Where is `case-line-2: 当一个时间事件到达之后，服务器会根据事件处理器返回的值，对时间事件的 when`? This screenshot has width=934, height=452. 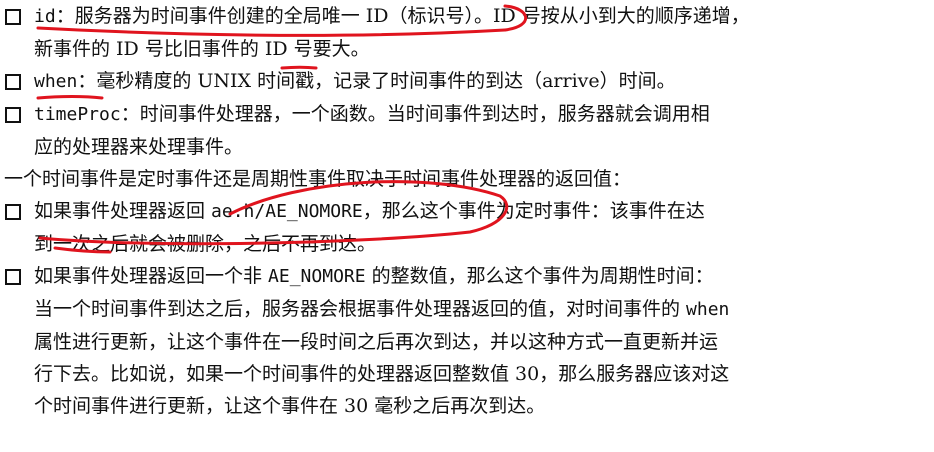
case-line-2: 当一个时间事件到达之后，服务器会根据事件处理器返回的值，对时间事件的 when is located at coordinates (382, 309).